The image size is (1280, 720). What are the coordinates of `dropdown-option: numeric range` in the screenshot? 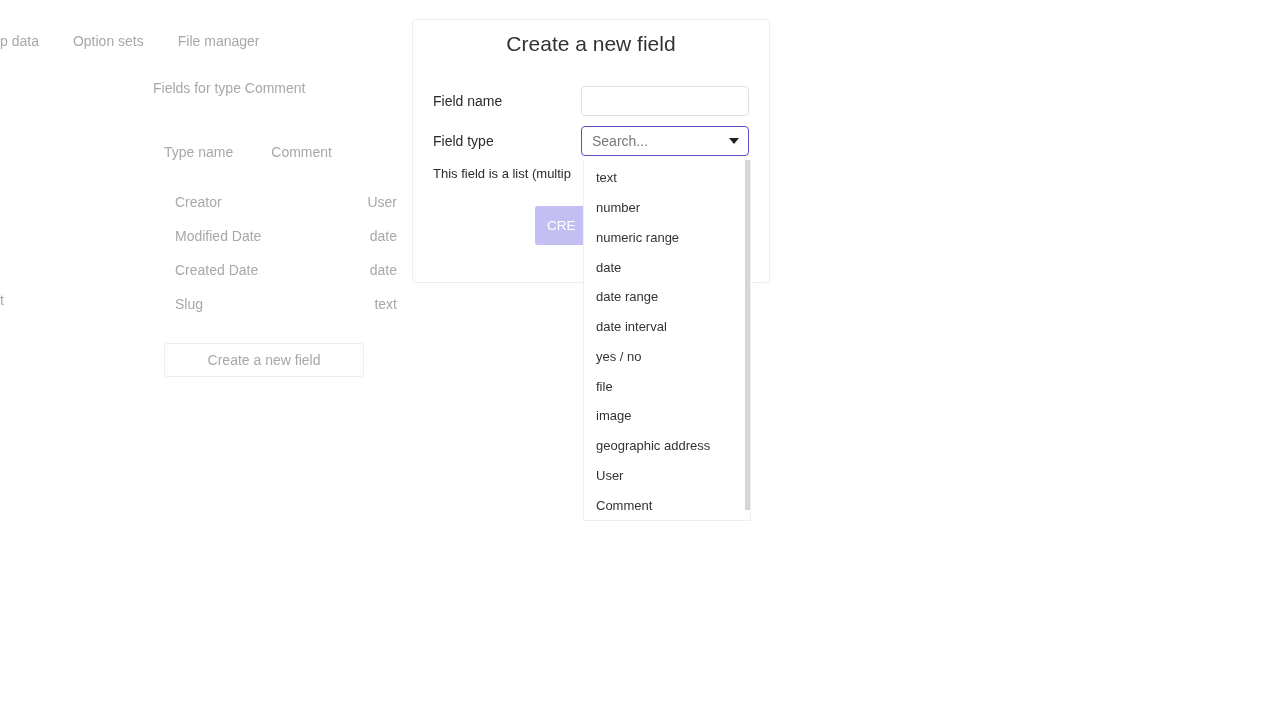 It's located at (664, 237).